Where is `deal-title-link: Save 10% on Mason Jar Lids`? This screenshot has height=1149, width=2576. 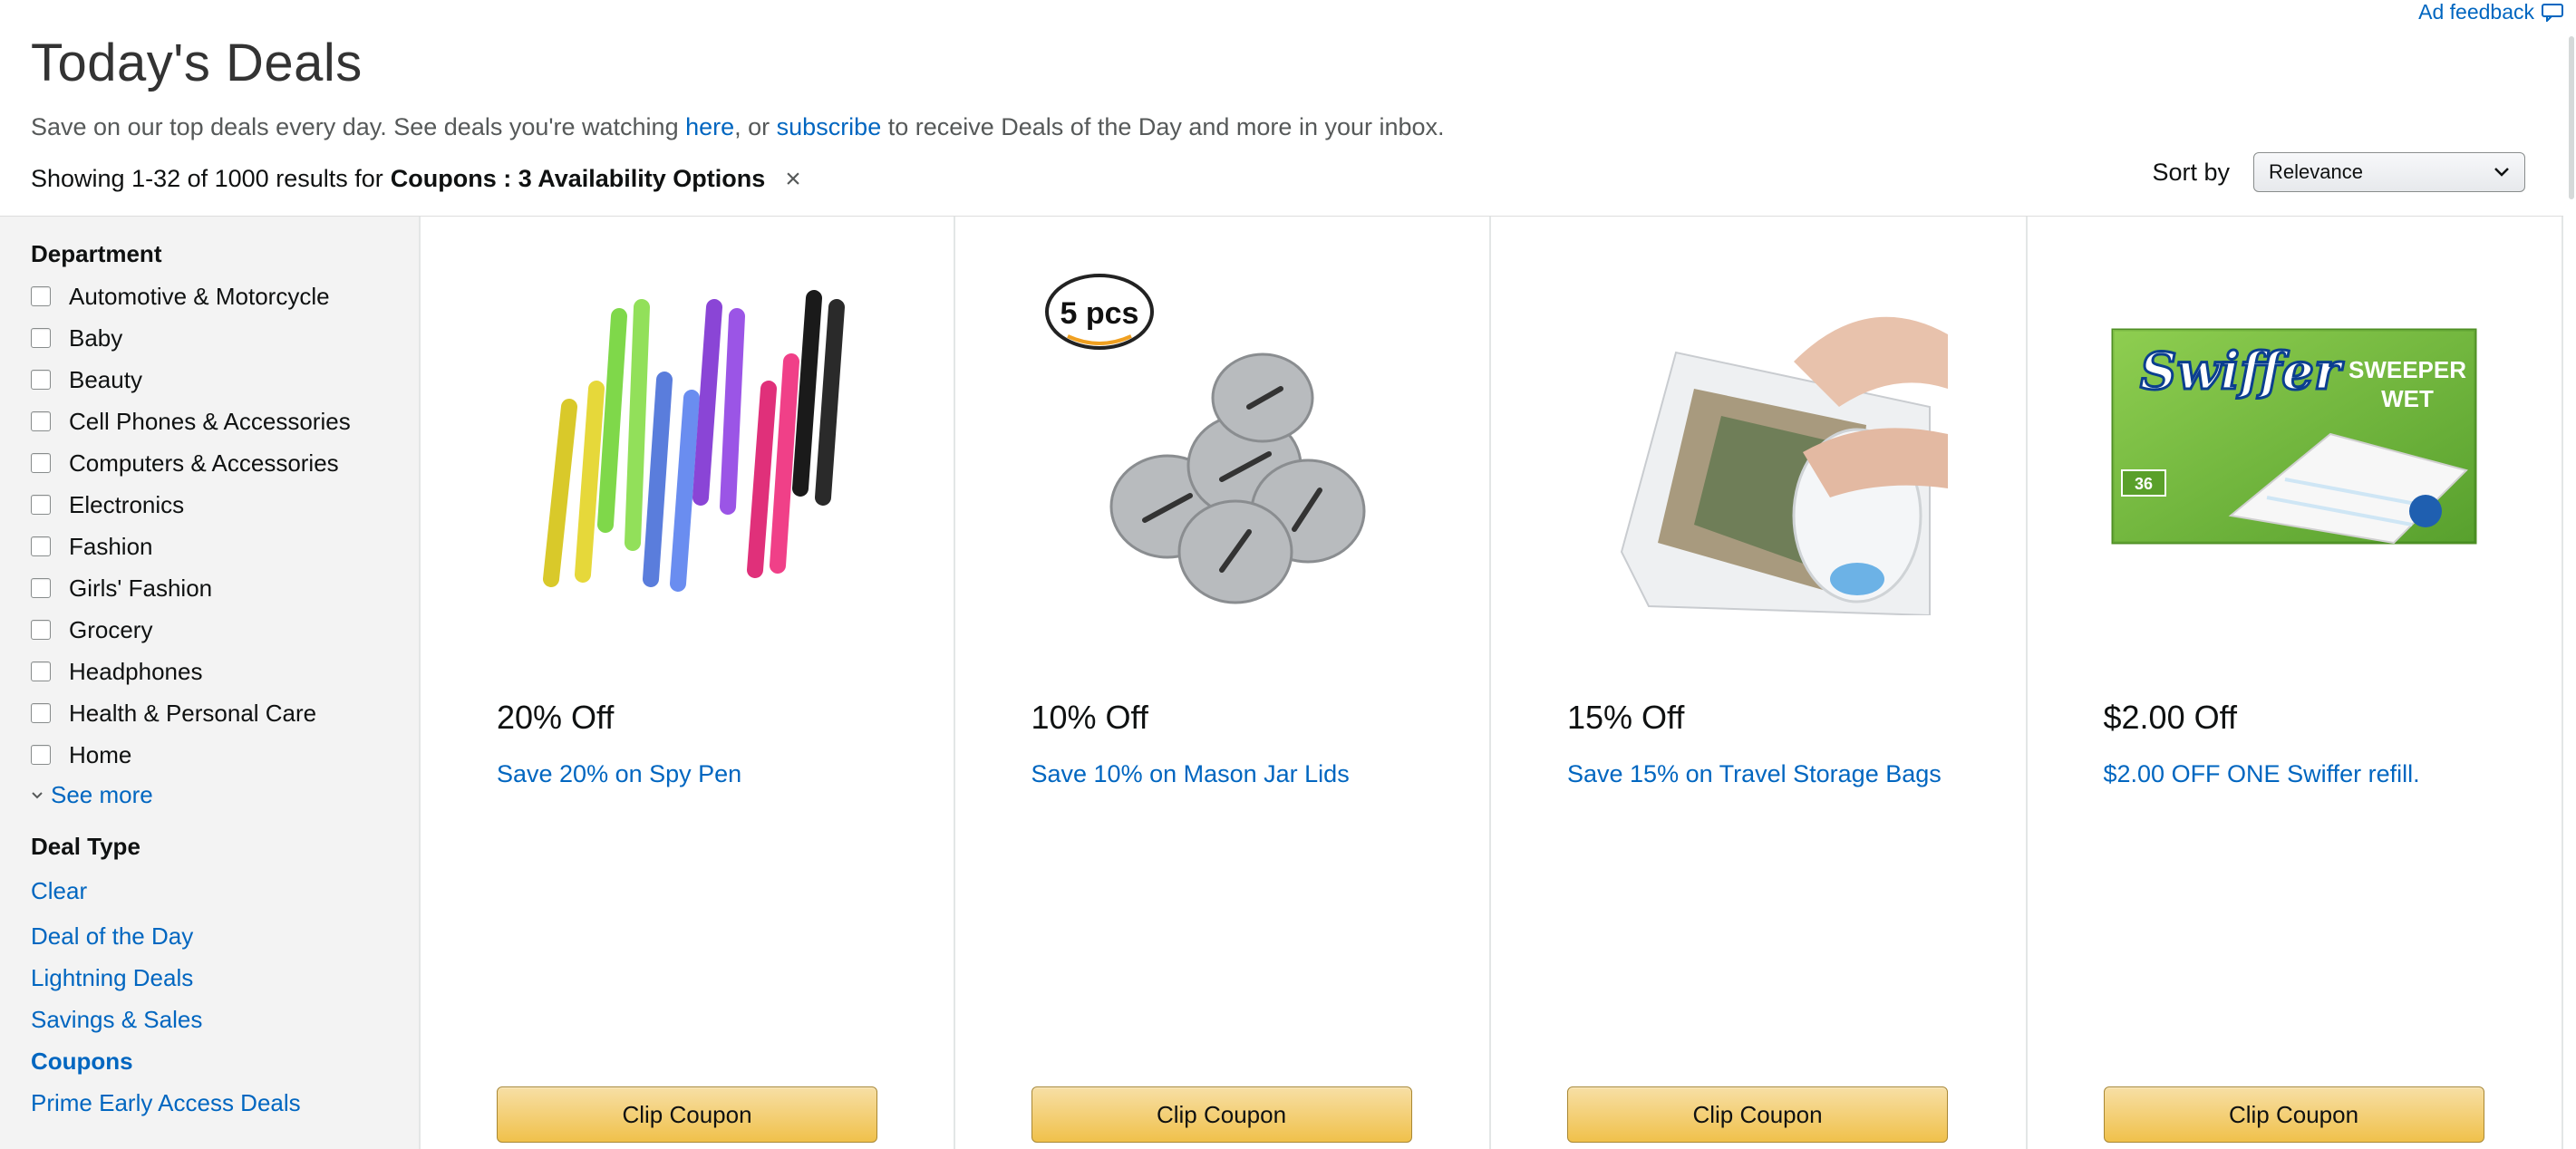 deal-title-link: Save 10% on Mason Jar Lids is located at coordinates (1190, 774).